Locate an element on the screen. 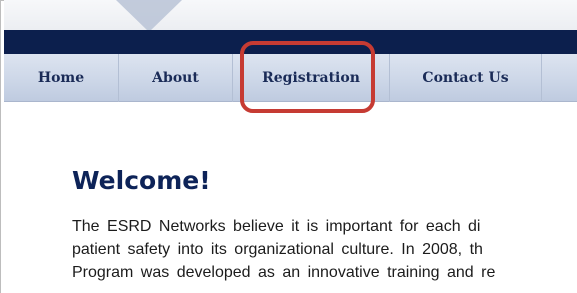  nav-item-overflow is located at coordinates (559, 78).